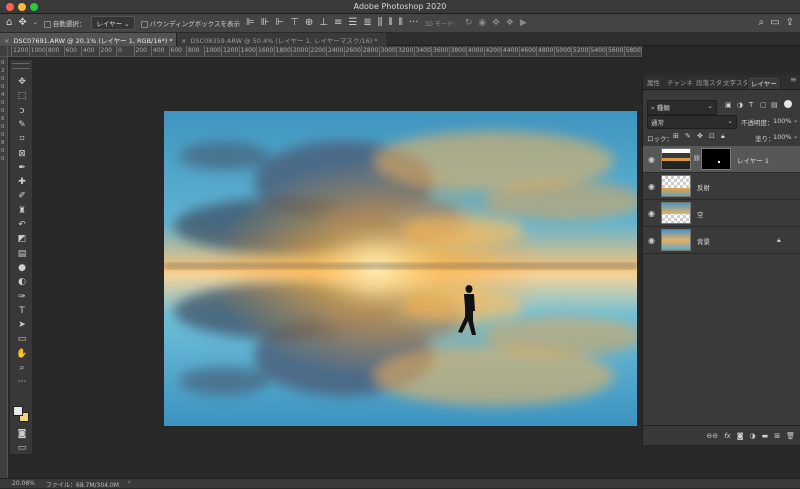 Image resolution: width=800 pixels, height=489 pixels. Describe the element at coordinates (753, 436) in the screenshot. I see `adjustment-layer-icon: ◑` at that location.